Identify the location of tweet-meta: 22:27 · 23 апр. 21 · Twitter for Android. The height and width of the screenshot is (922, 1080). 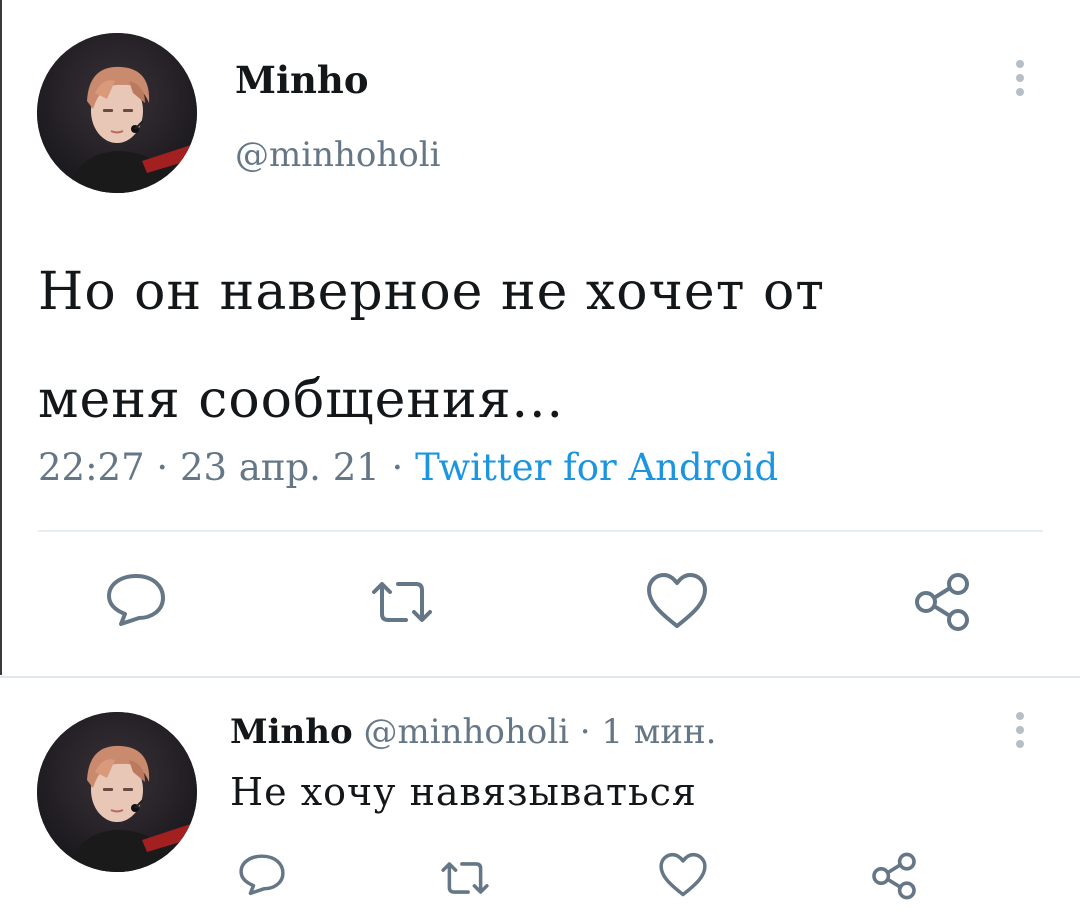
(408, 467).